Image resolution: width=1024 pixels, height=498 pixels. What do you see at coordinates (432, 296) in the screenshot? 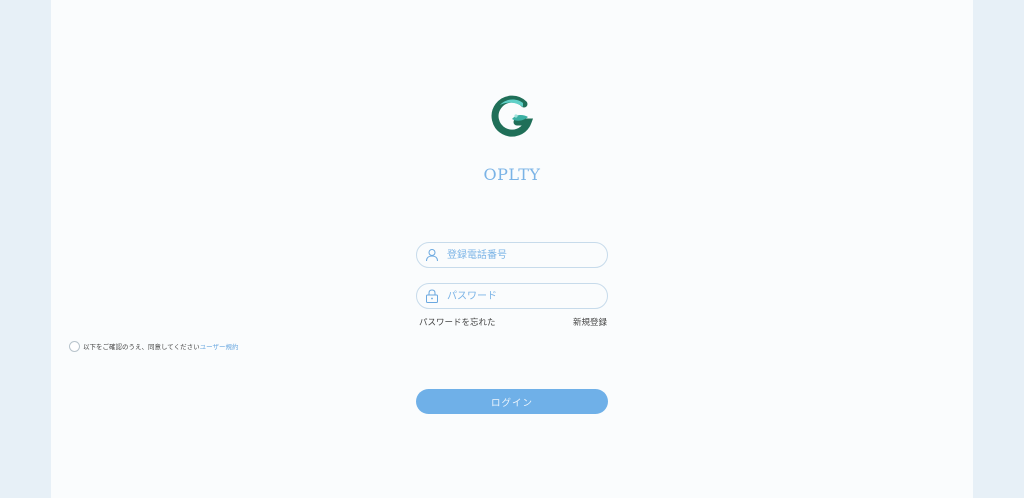
I see `lock-icon` at bounding box center [432, 296].